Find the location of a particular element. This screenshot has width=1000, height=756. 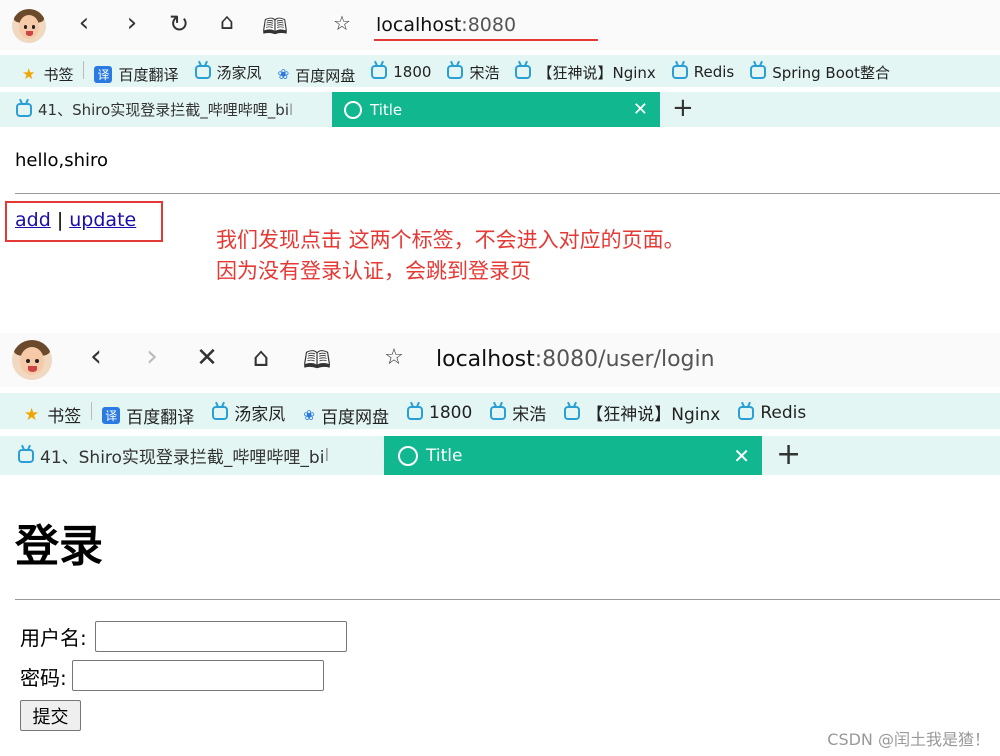

bookmark-item: Spring Boot整合 is located at coordinates (820, 72).